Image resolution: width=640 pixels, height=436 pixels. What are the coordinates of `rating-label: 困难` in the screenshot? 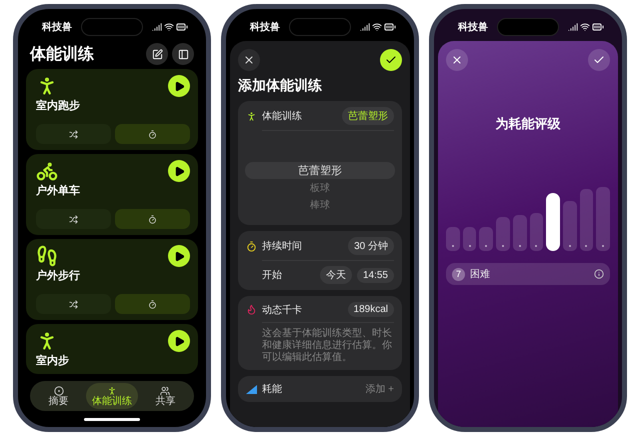 It's located at (480, 274).